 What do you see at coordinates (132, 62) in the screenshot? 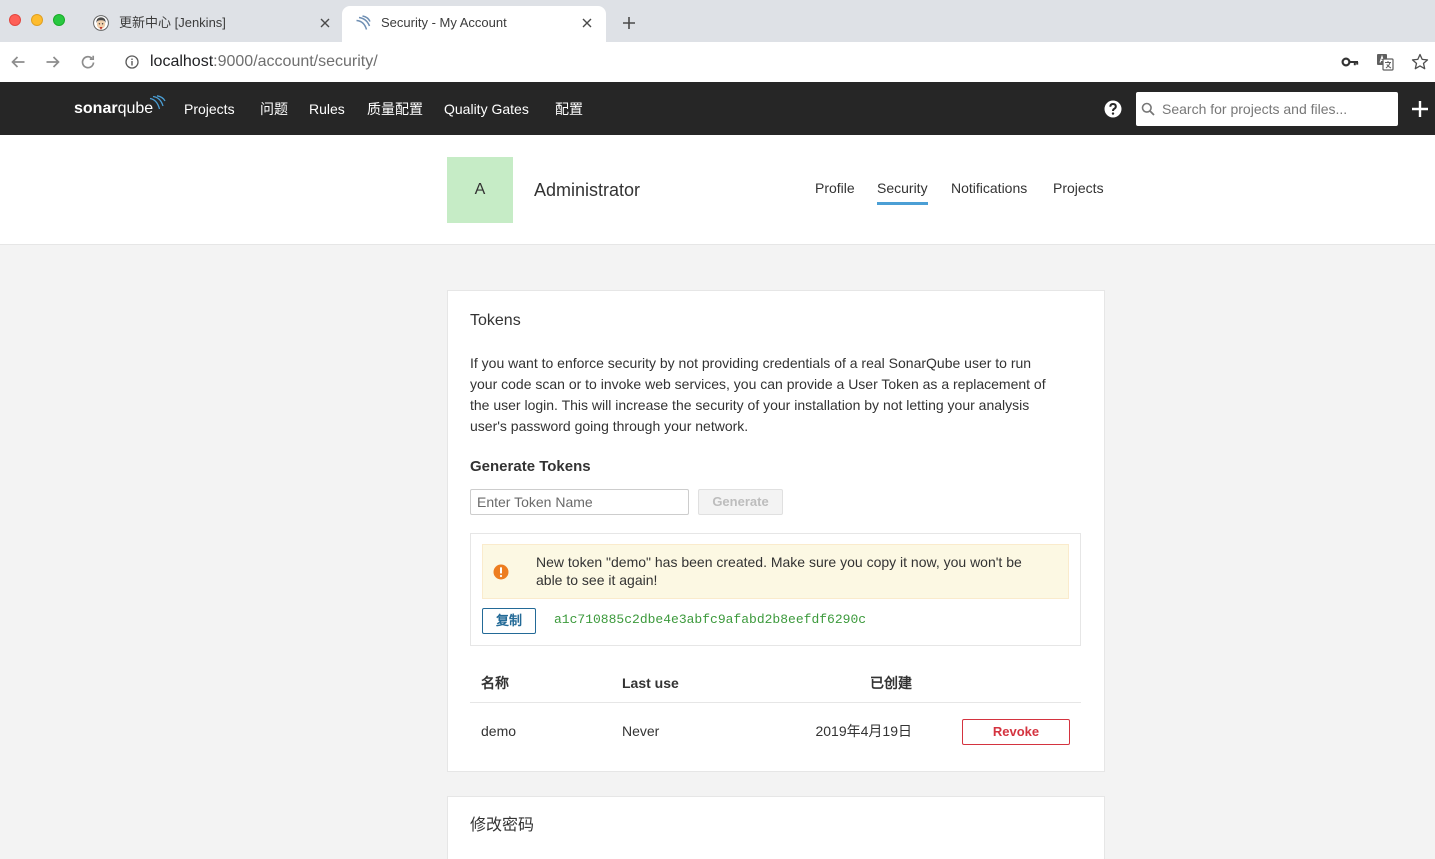
I see `site-info-icon` at bounding box center [132, 62].